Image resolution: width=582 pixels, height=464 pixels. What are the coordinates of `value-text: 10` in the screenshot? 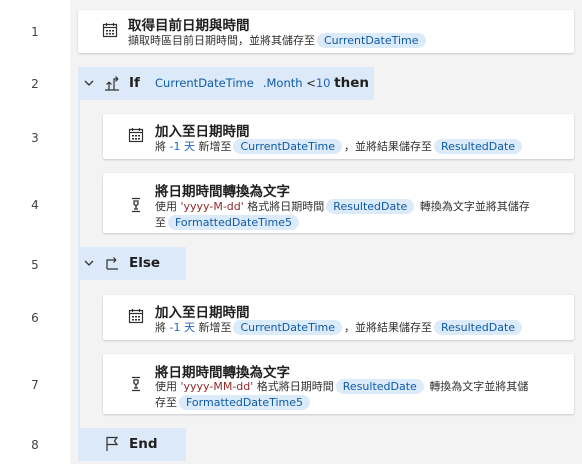 It's located at (323, 83).